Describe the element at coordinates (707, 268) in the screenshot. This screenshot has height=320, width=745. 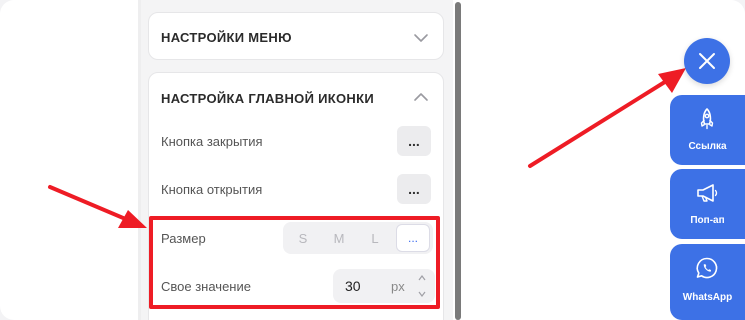
I see `whatsapp-icon` at that location.